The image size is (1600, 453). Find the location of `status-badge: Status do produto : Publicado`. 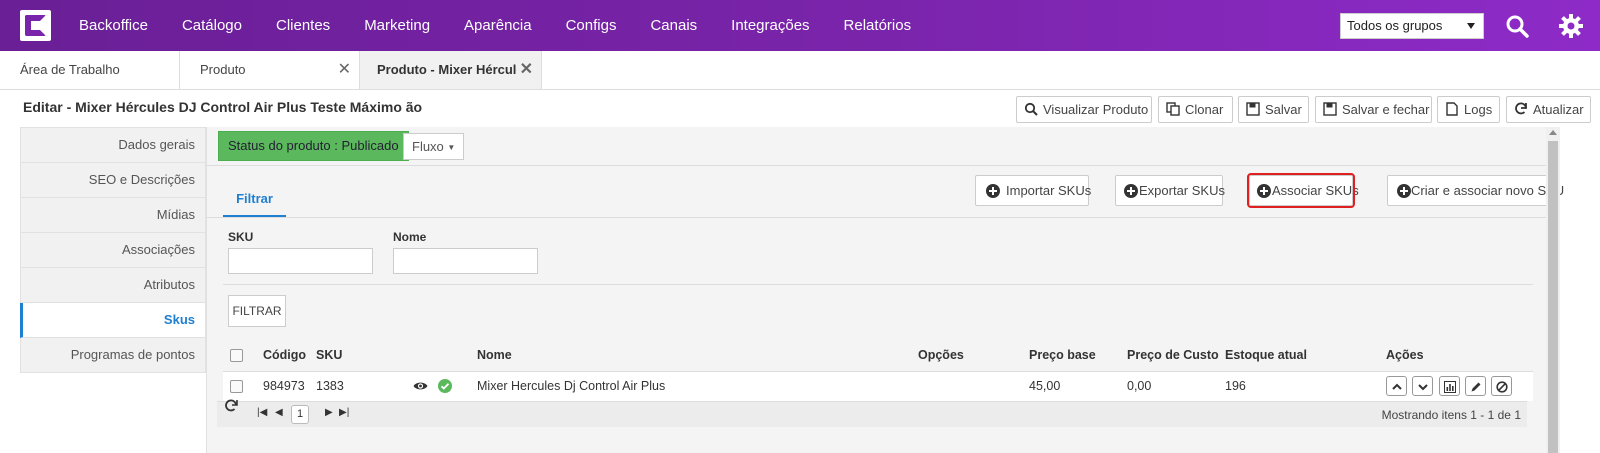

status-badge: Status do produto : Publicado is located at coordinates (313, 146).